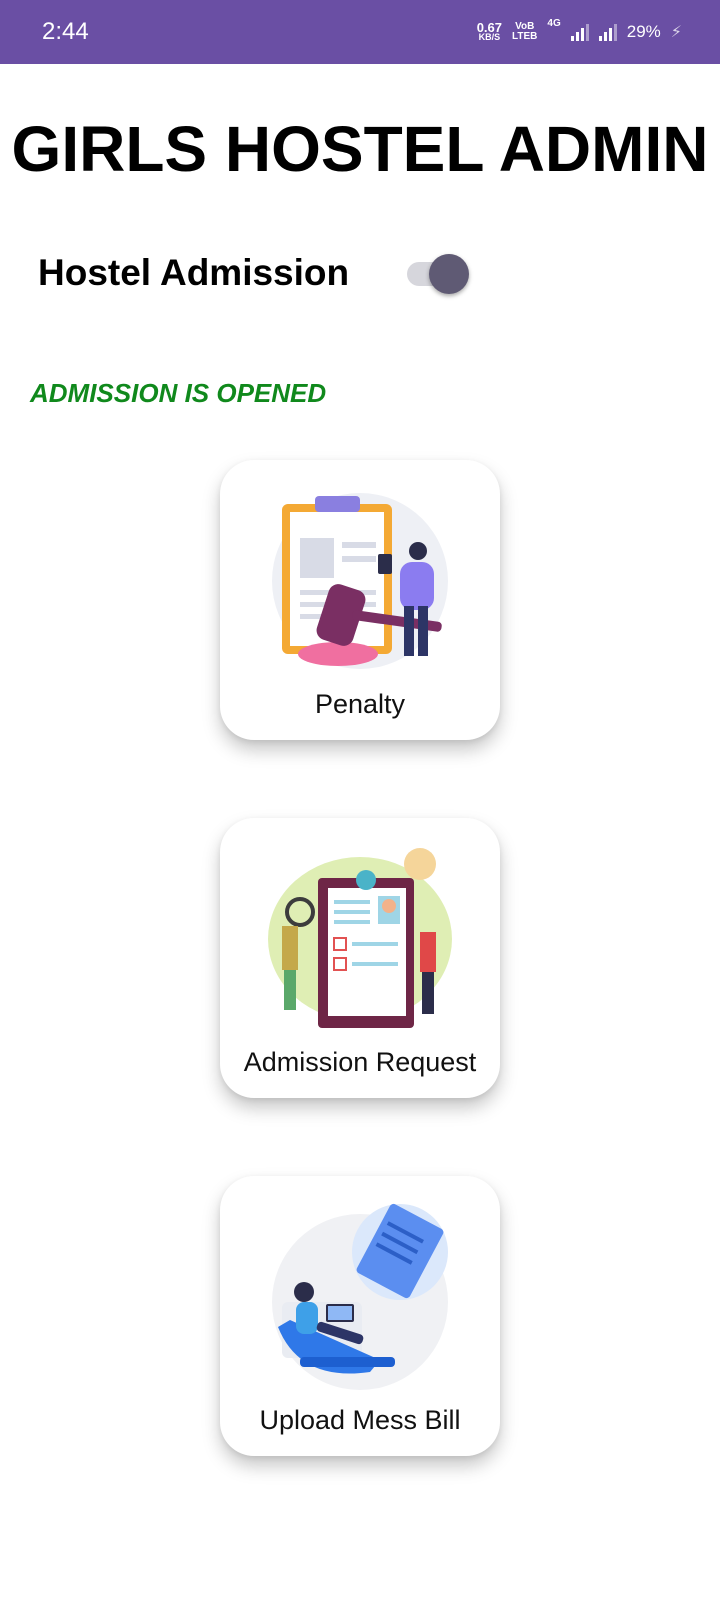 This screenshot has height=1600, width=720. What do you see at coordinates (360, 32) in the screenshot?
I see `status-bar: 2:44 0.67 KB/S VoB LTEB 4G 29% ⚡` at bounding box center [360, 32].